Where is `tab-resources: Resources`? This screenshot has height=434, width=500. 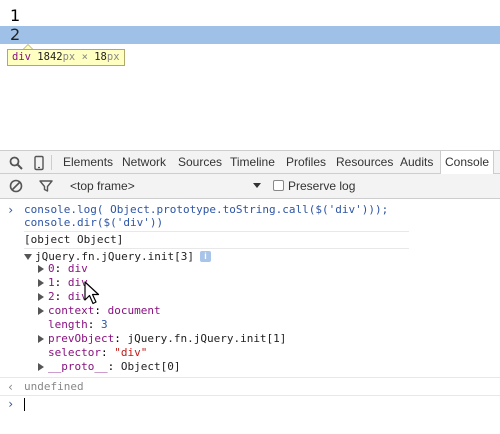
tab-resources: Resources is located at coordinates (364, 162).